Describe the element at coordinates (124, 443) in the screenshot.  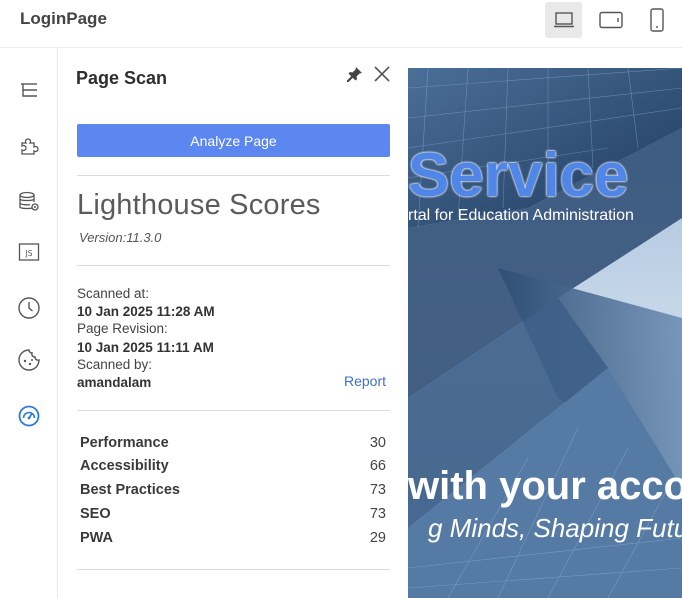
I see `score-name-performance: Performance` at that location.